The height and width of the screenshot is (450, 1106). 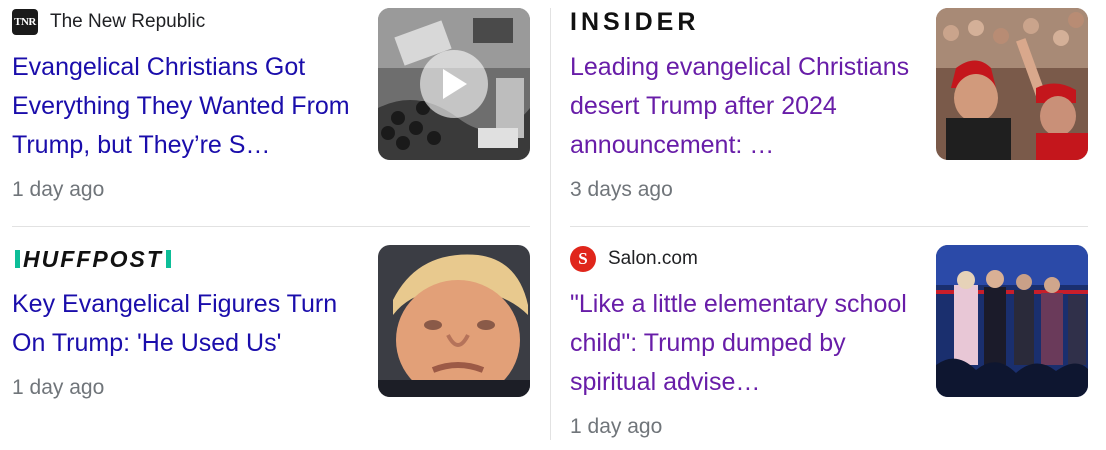 What do you see at coordinates (653, 258) in the screenshot?
I see `source-name: Salon.com` at bounding box center [653, 258].